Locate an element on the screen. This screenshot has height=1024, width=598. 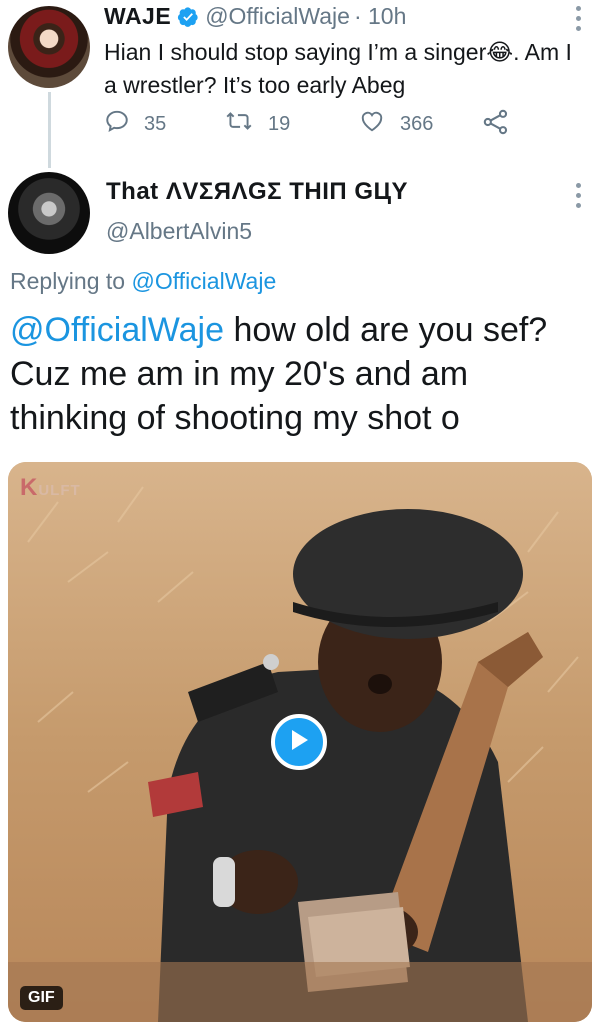
reply-count: 35 is located at coordinates (155, 123).